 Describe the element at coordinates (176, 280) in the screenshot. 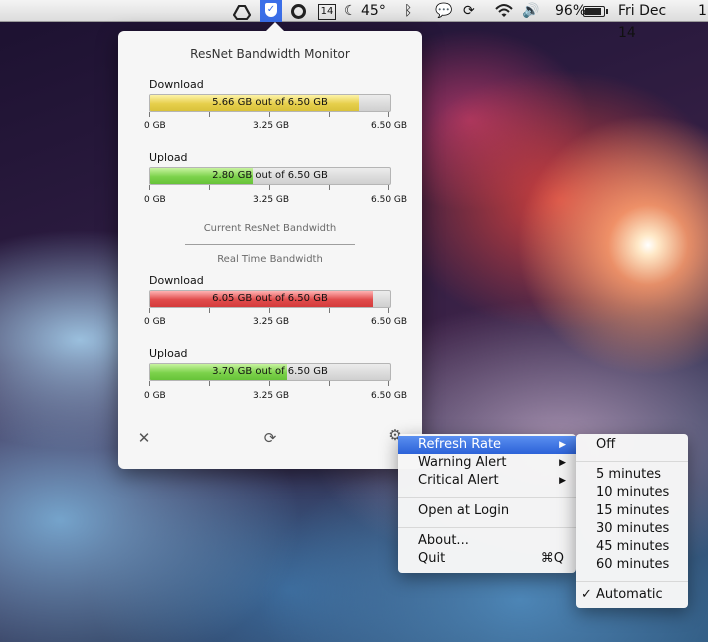

I see `realtime-download-label: Download` at that location.